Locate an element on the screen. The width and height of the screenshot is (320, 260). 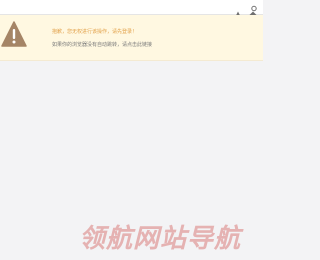
warning-triangle-icon is located at coordinates (14, 34).